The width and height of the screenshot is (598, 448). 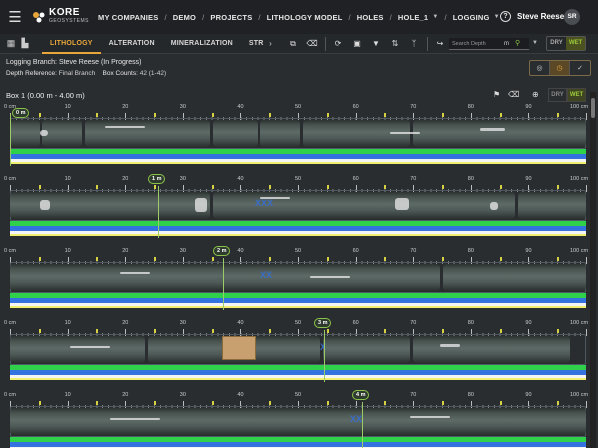 What do you see at coordinates (370, 17) in the screenshot?
I see `breadcrumb-holes: HOLES` at bounding box center [370, 17].